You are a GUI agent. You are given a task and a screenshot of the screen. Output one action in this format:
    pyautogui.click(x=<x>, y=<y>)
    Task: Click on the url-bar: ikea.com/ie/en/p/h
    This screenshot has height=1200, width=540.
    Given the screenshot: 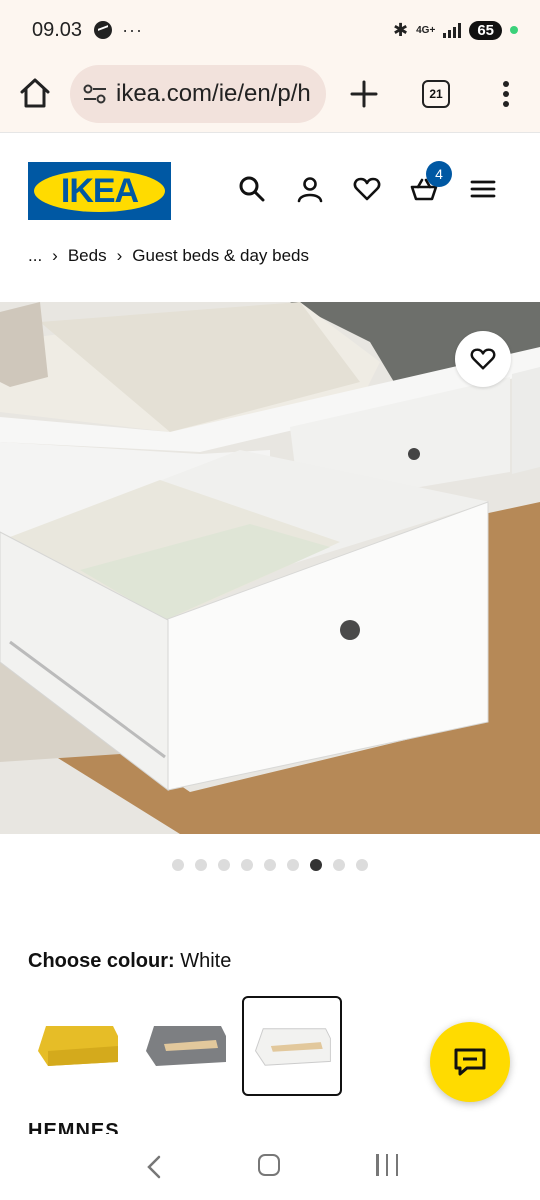 What is the action you would take?
    pyautogui.click(x=198, y=94)
    